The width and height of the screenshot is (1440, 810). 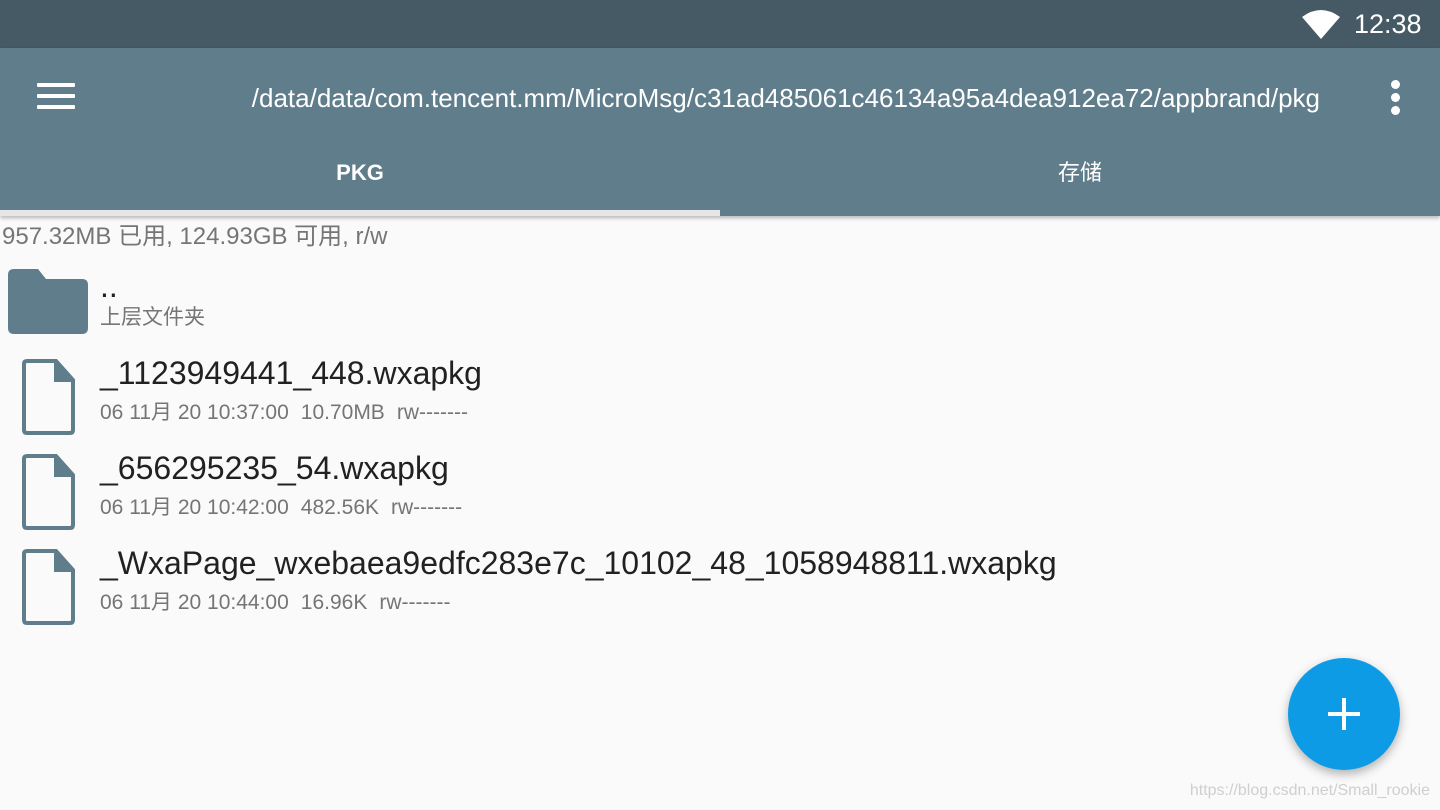 I want to click on file-date: 06 11月 20 10:44:00, so click(x=194, y=602).